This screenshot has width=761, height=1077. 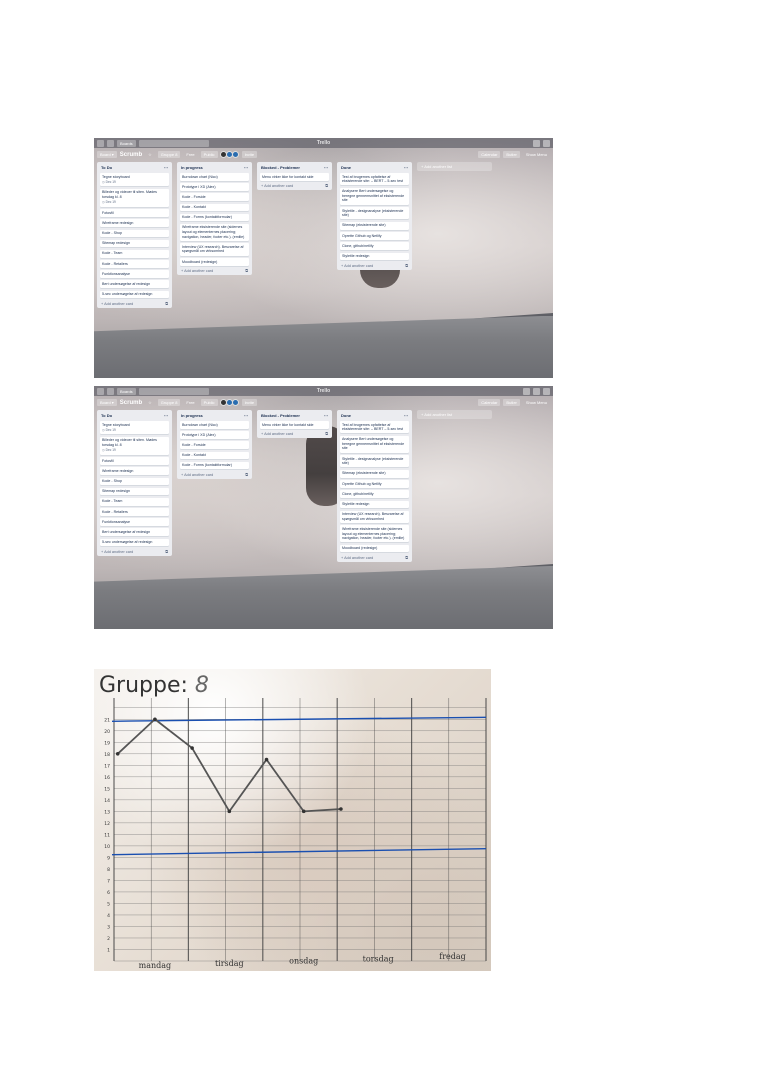 I want to click on card: Funktionsanalyse, so click(x=134, y=522).